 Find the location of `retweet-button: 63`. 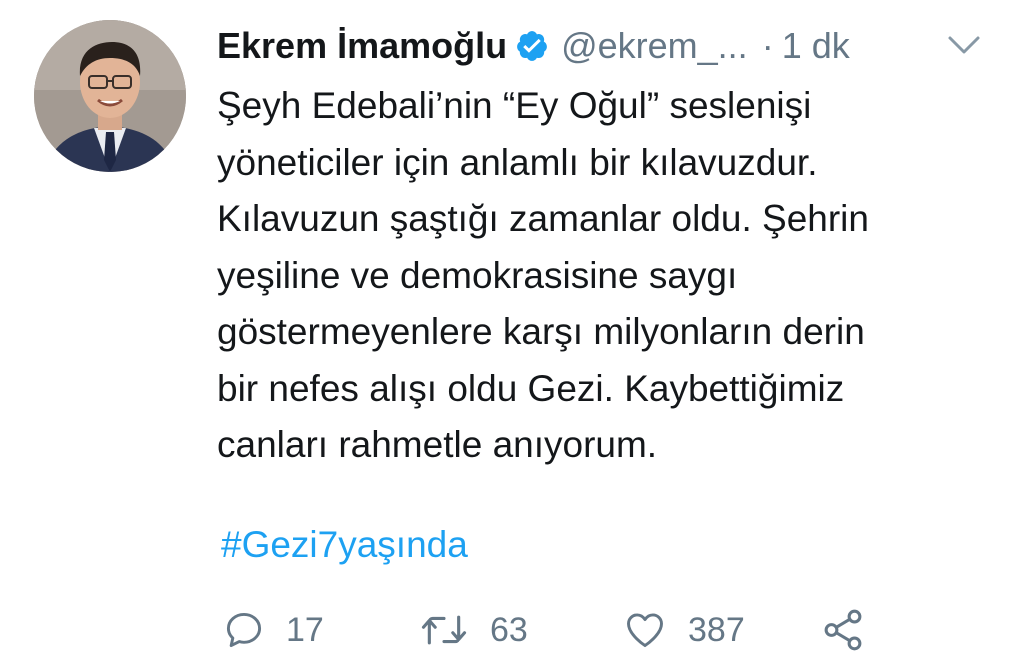

retweet-button: 63 is located at coordinates (473, 630).